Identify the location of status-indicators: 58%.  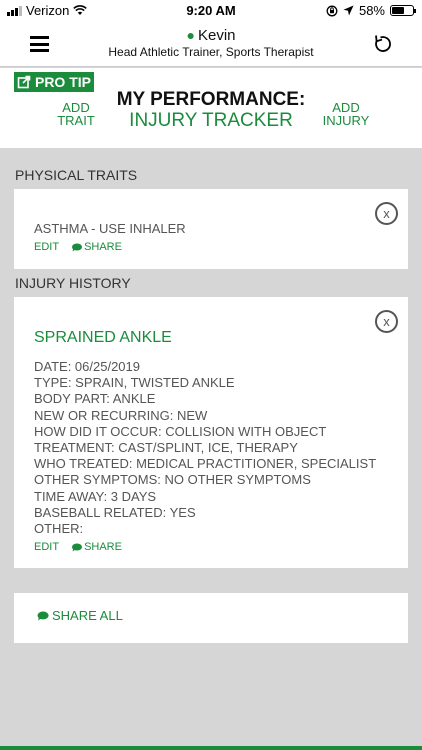
(371, 10).